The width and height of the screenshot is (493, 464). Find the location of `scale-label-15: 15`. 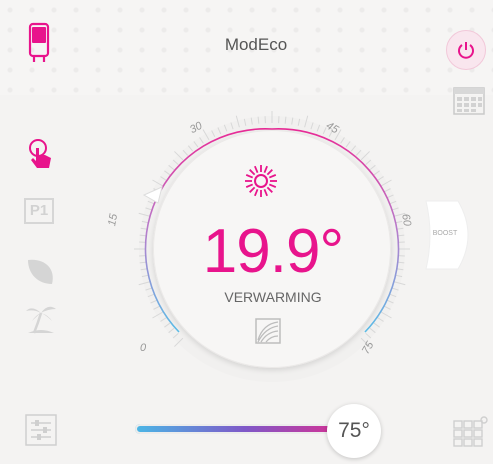

scale-label-15: 15 is located at coordinates (113, 220).